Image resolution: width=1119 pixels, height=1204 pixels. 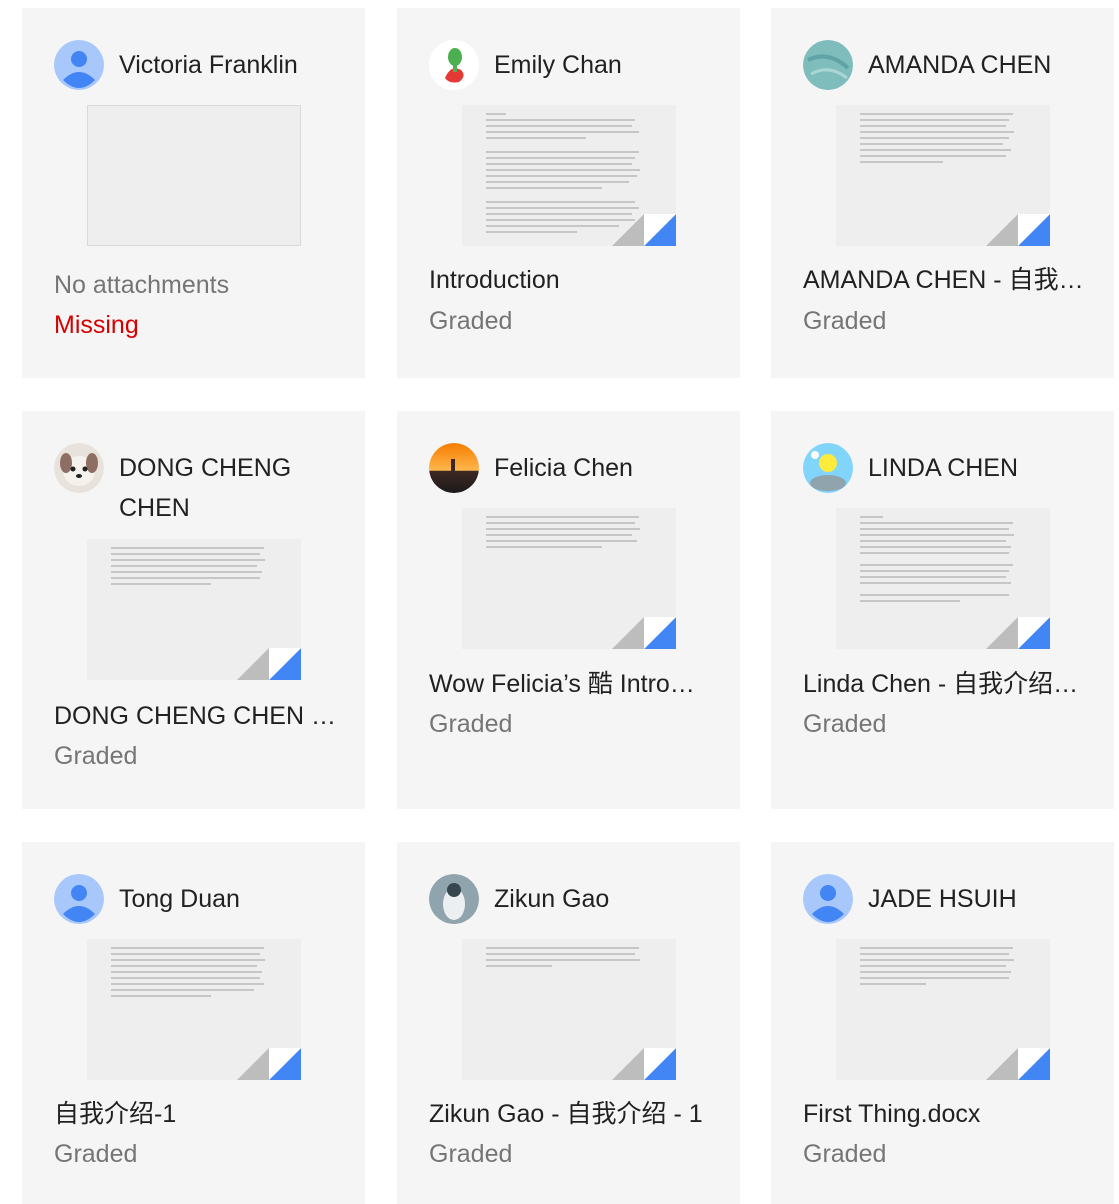 I want to click on submission-card-dong-cheng-chen: DONG CHENG CHEN DONG CHENG CHEN -… Graded, so click(x=193, y=610).